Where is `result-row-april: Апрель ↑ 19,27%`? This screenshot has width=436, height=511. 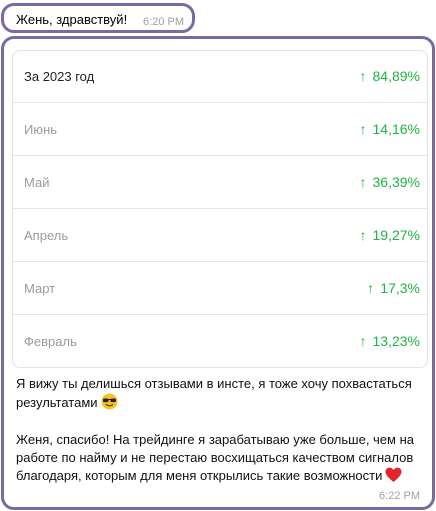
result-row-april: Апрель ↑ 19,27% is located at coordinates (220, 236).